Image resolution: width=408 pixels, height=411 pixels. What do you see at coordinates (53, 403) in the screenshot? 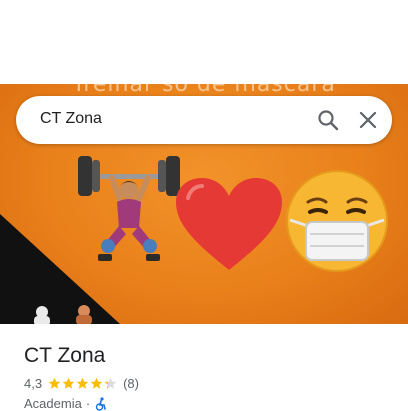
I see `category-label: Academia` at bounding box center [53, 403].